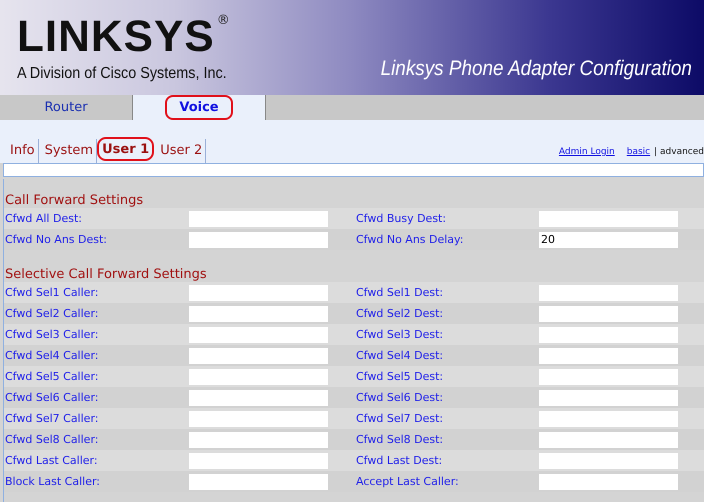 The image size is (704, 502). Describe the element at coordinates (400, 292) in the screenshot. I see `field-label: Cfwd Sel1 Dest:` at that location.